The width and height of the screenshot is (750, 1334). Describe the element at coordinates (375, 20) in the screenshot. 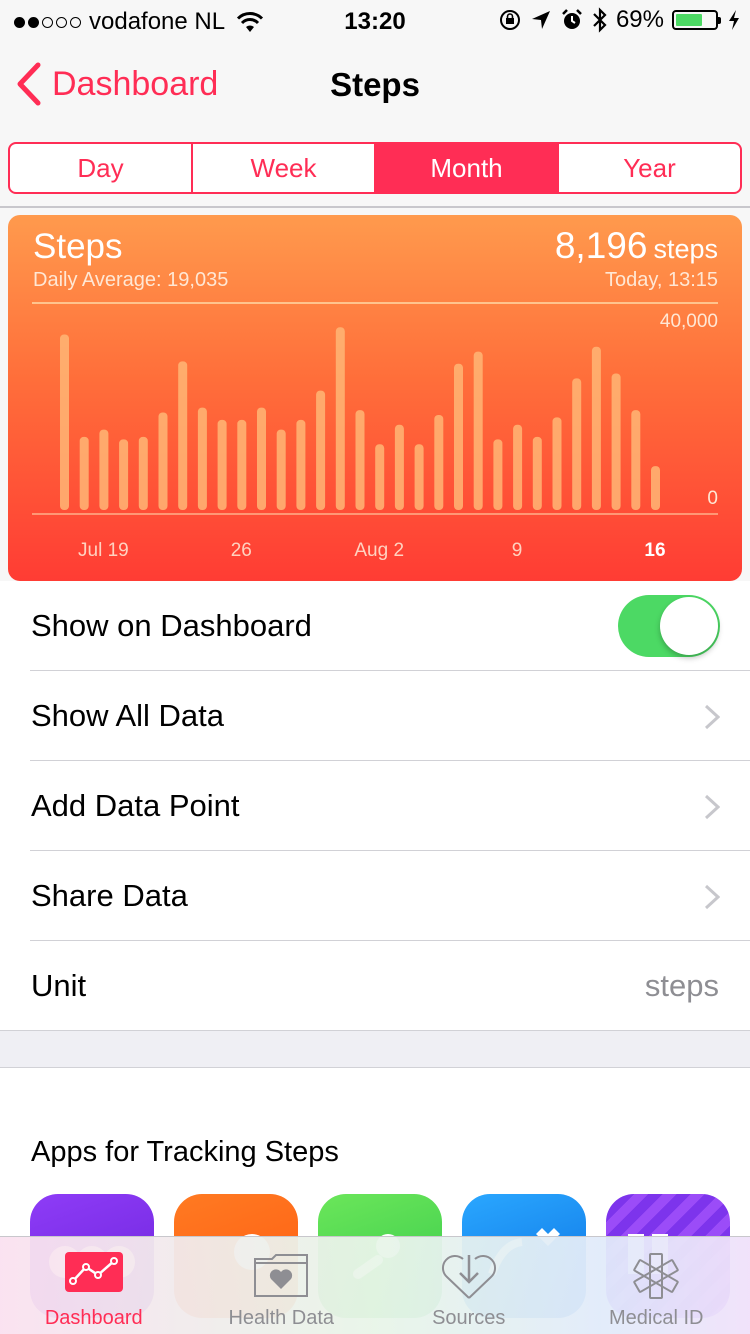

I see `status-bar: vodafone NL 13:20 69%` at that location.